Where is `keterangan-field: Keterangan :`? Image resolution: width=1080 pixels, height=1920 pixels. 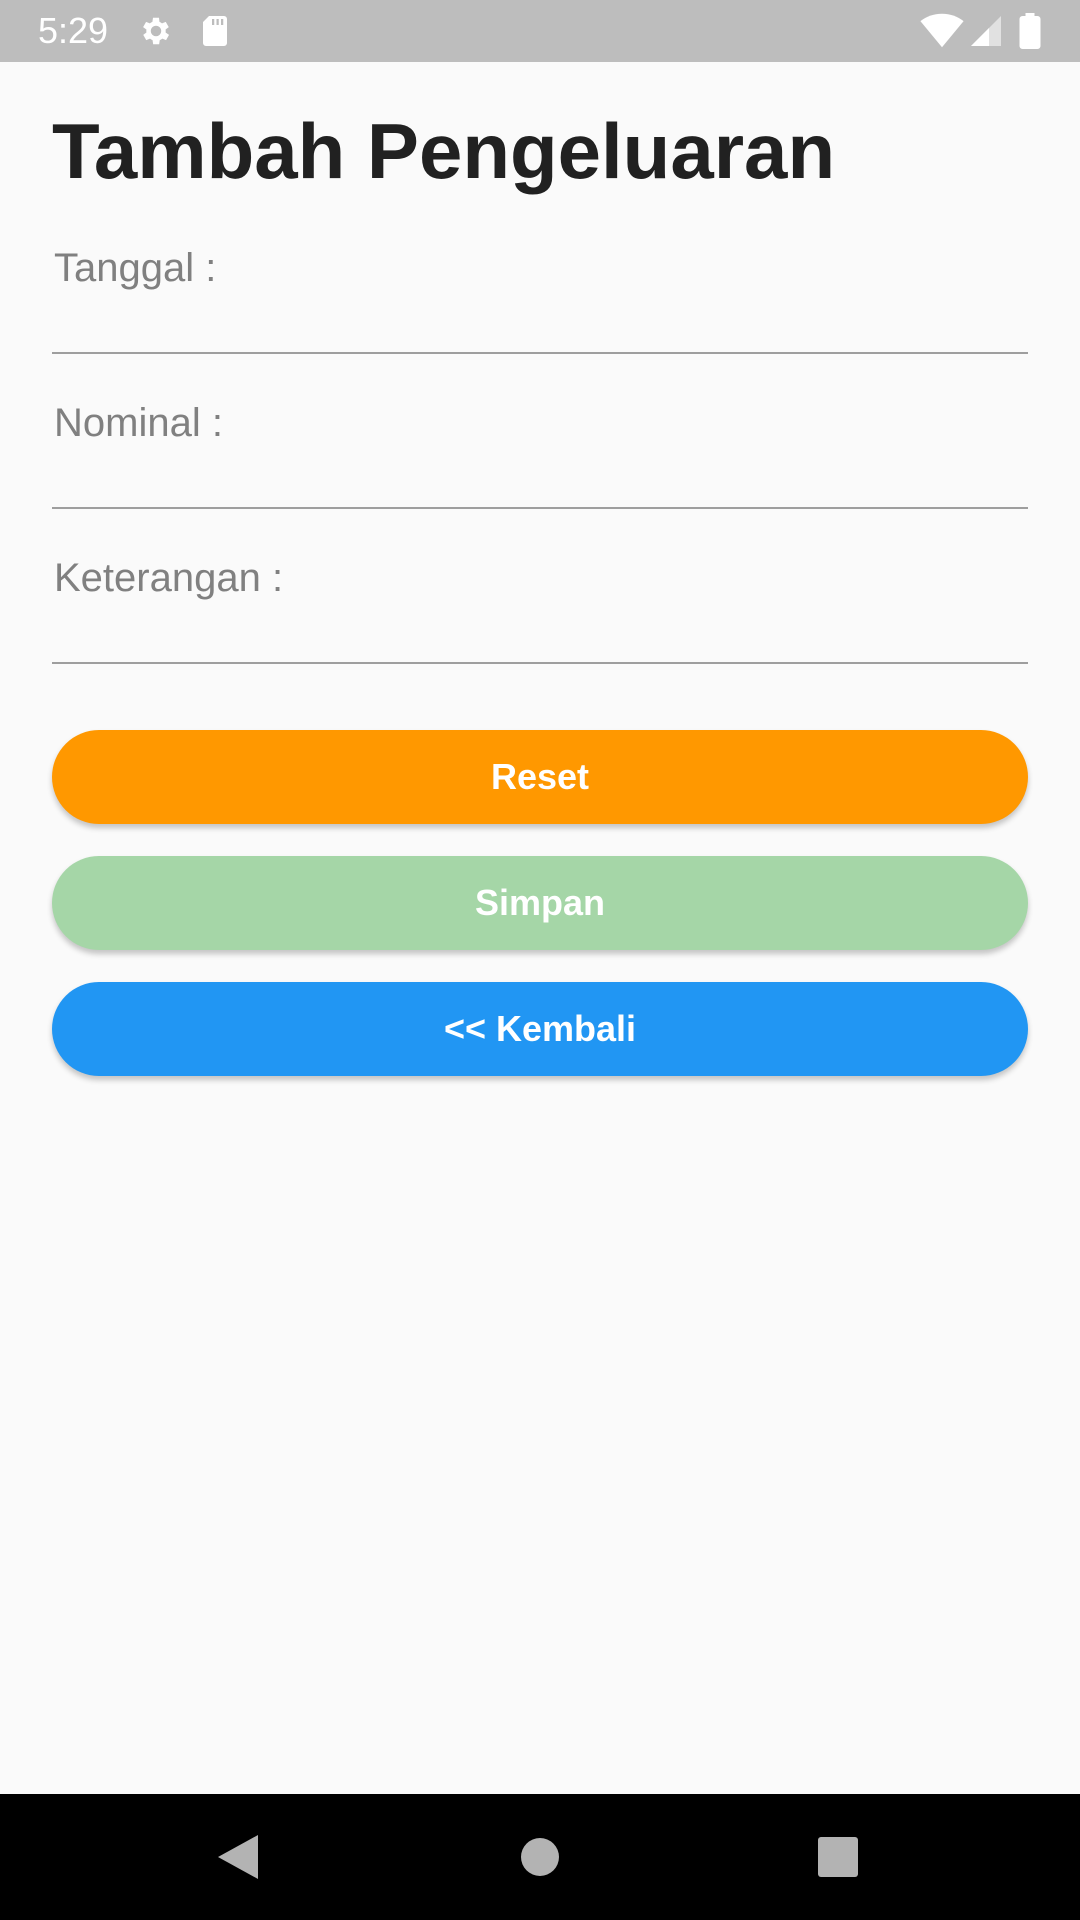 keterangan-field: Keterangan : is located at coordinates (542, 609).